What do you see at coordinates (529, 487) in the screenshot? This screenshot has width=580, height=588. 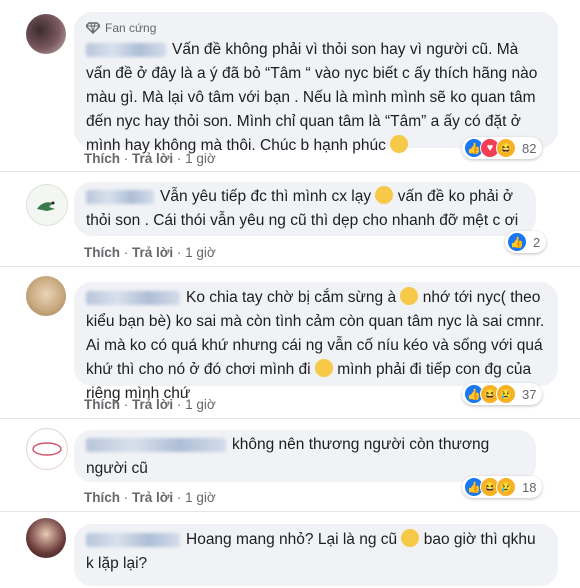 I see `reaction-count: 18` at bounding box center [529, 487].